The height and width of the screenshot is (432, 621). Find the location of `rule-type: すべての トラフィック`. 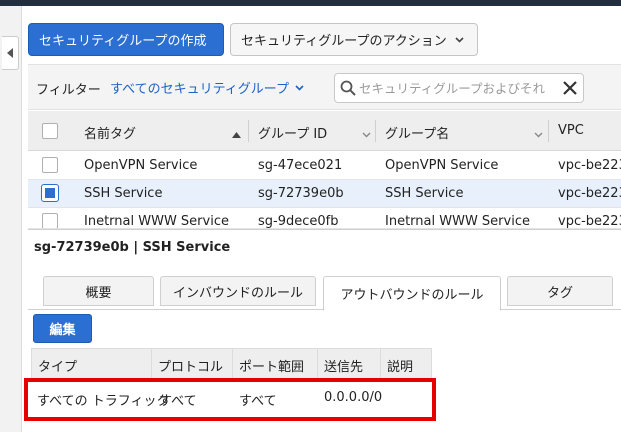

rule-type: すべての トラフィック is located at coordinates (103, 401).